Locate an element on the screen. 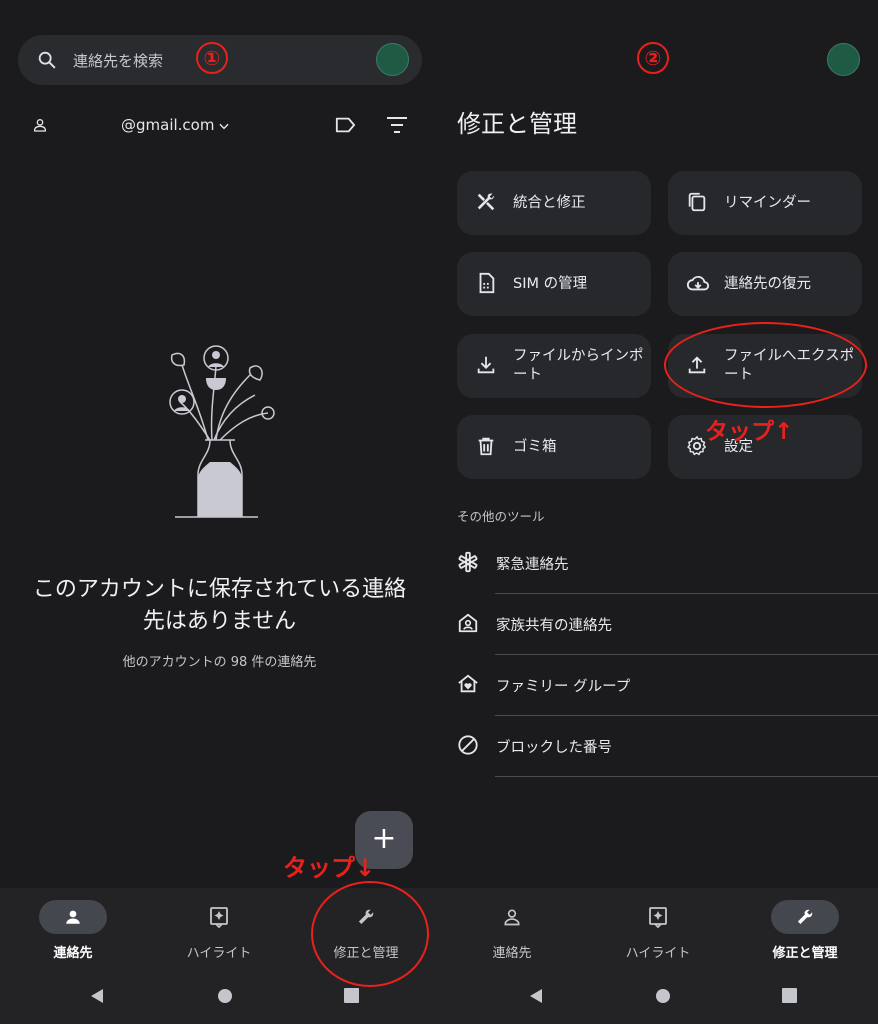 The image size is (878, 1024). asterisk-icon is located at coordinates (468, 562).